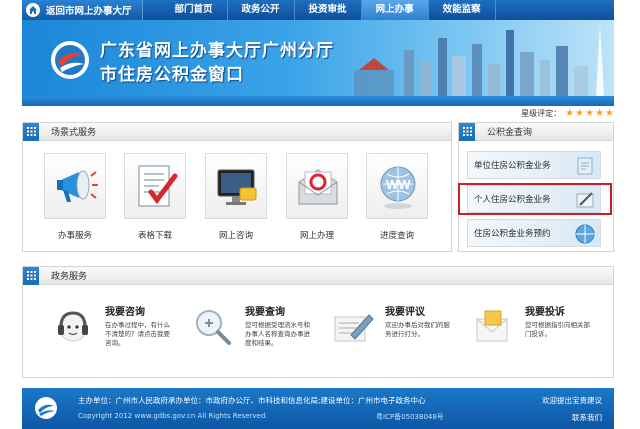 The height and width of the screenshot is (429, 640). Describe the element at coordinates (318, 101) in the screenshot. I see `banner-bottom-strip` at that location.